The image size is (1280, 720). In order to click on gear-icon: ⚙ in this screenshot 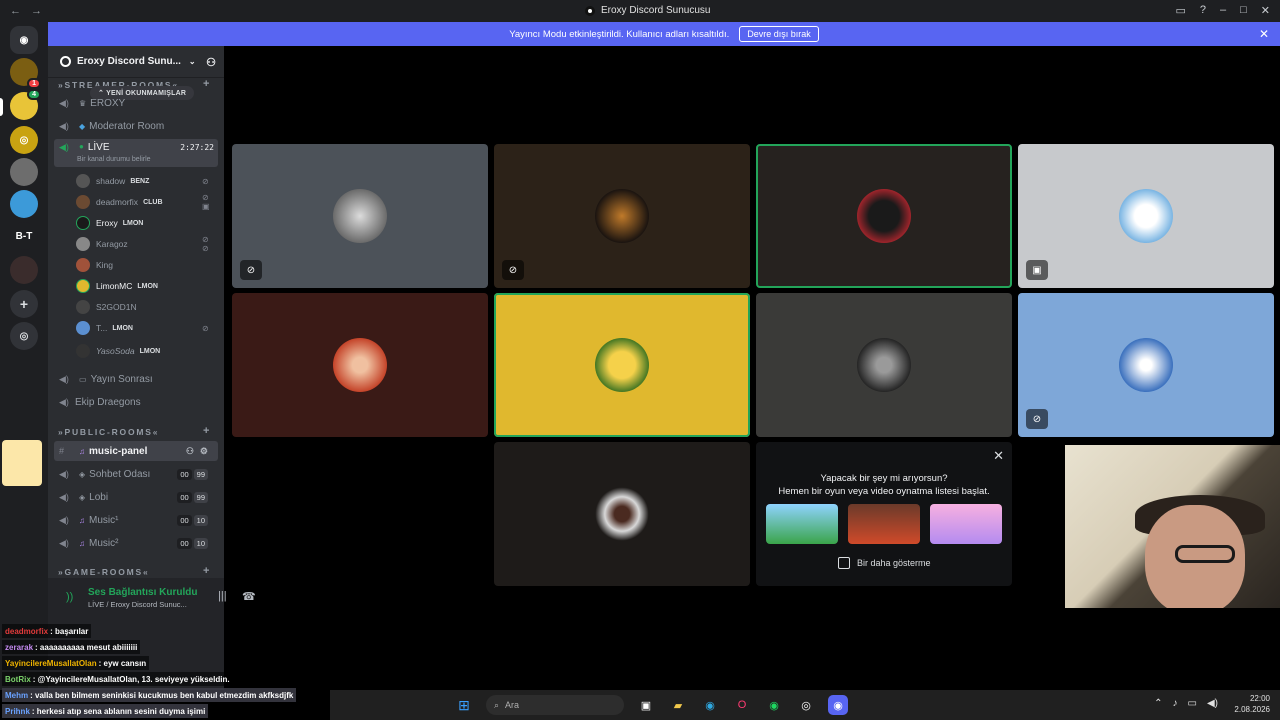, I will do `click(204, 451)`.